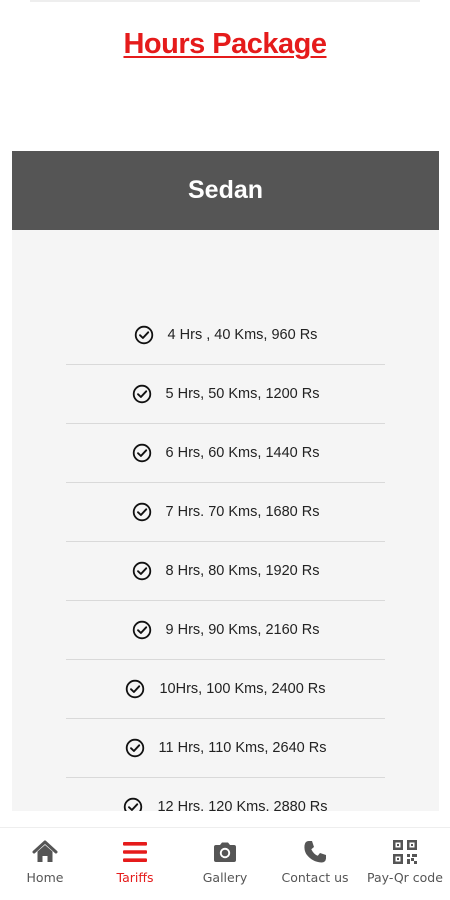 This screenshot has width=450, height=900. What do you see at coordinates (225, 1) in the screenshot?
I see `top-divider` at bounding box center [225, 1].